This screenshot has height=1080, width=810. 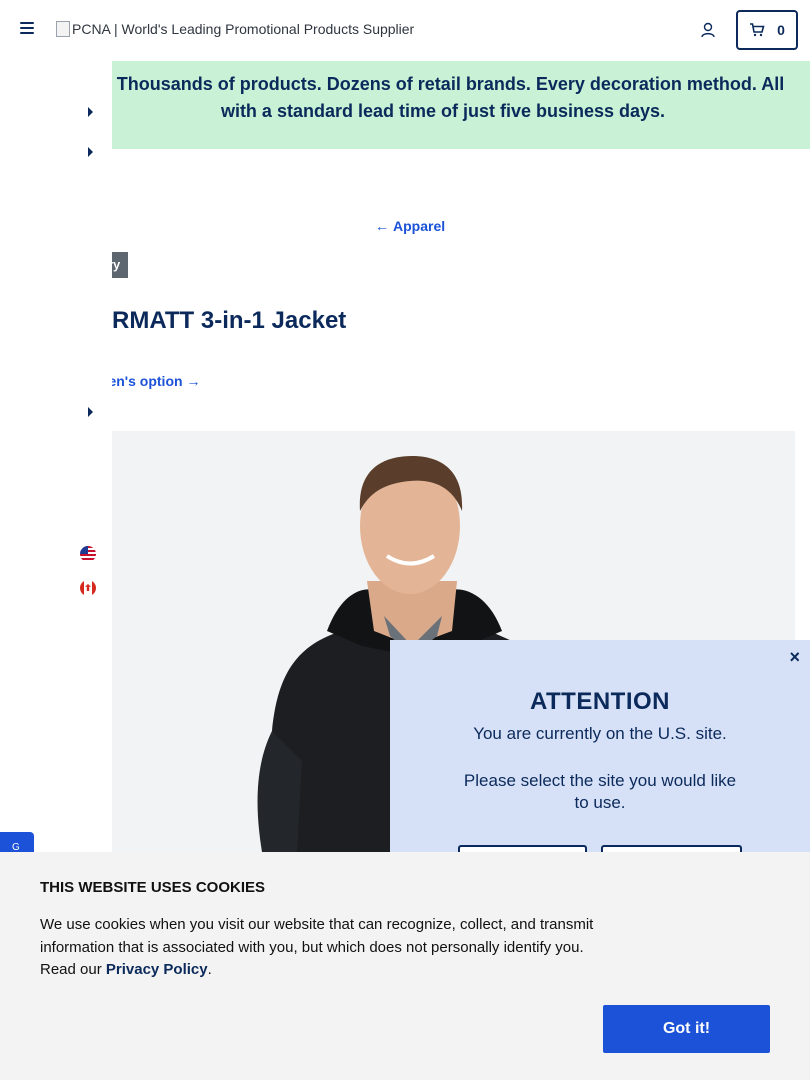 I want to click on arrow-right-icon: →, so click(x=193, y=381).